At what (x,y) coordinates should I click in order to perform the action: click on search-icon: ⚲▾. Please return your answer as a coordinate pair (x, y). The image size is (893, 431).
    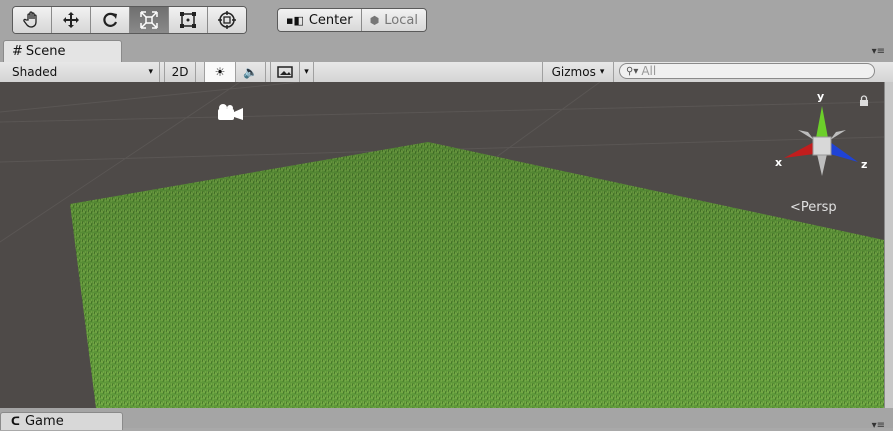
    Looking at the image, I should click on (632, 71).